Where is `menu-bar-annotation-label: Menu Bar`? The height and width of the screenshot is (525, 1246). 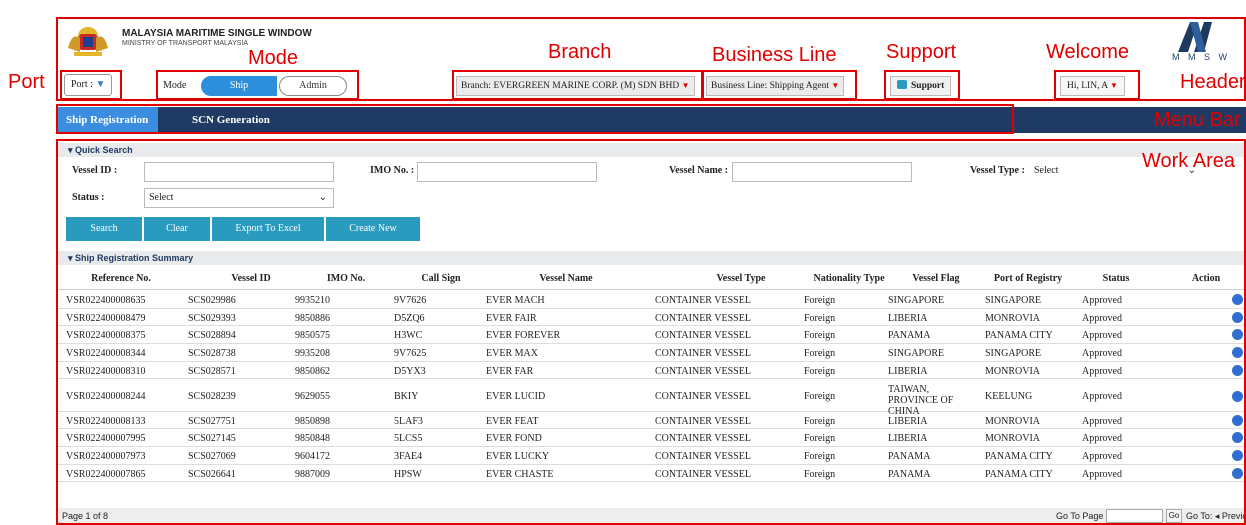
menu-bar-annotation-label: Menu Bar is located at coordinates (1197, 120).